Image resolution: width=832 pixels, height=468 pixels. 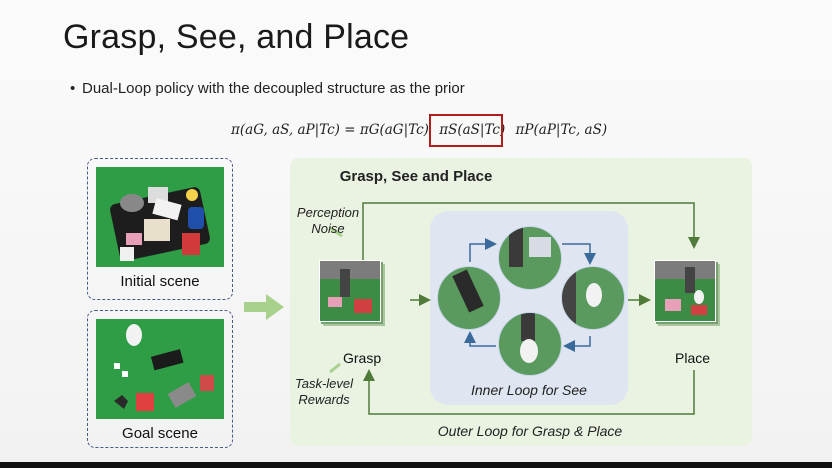 I want to click on bottom-bar, so click(x=416, y=465).